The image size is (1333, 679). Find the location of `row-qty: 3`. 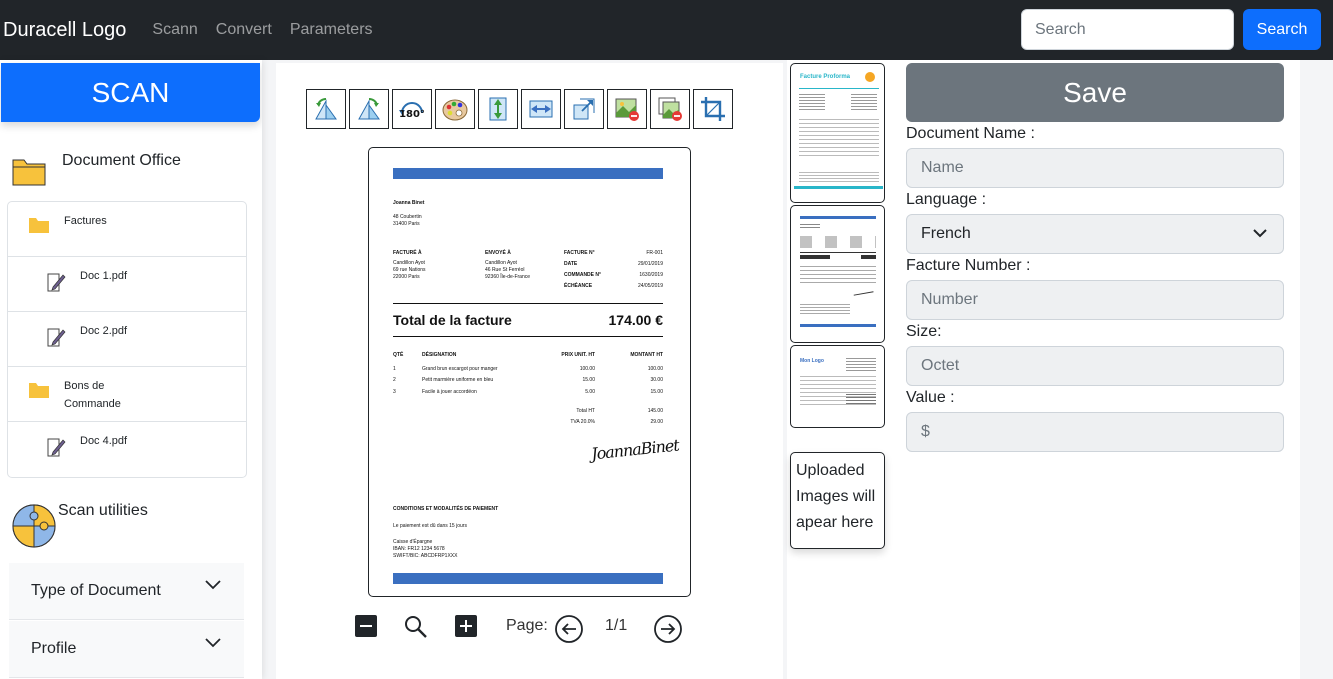

row-qty: 3 is located at coordinates (394, 392).